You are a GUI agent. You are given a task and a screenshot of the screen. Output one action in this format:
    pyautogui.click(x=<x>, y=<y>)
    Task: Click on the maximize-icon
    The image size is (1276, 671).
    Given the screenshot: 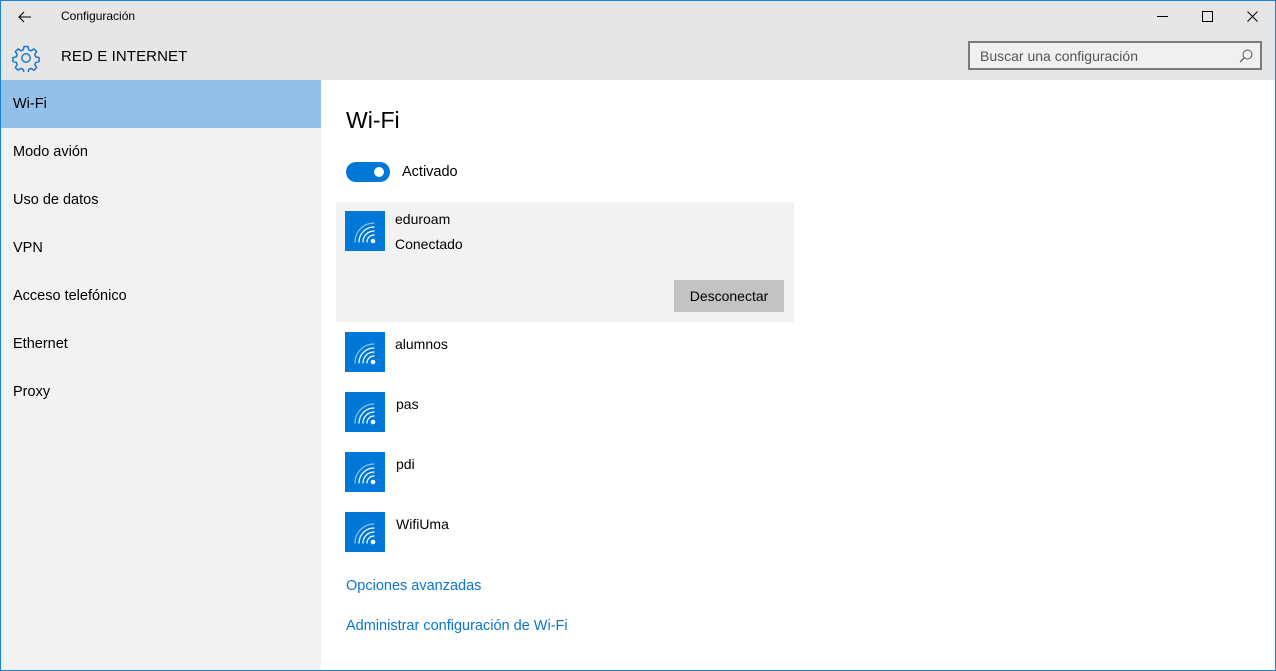 What is the action you would take?
    pyautogui.click(x=1207, y=16)
    